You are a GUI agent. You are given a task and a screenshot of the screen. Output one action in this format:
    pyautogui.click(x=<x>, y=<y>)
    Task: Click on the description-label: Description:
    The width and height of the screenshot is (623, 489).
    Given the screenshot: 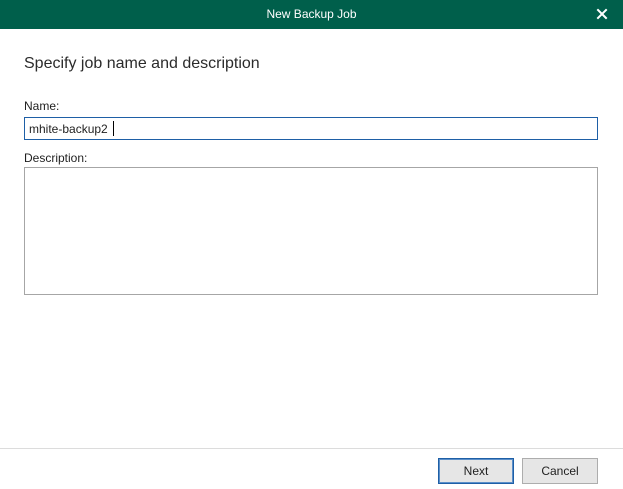 What is the action you would take?
    pyautogui.click(x=56, y=158)
    